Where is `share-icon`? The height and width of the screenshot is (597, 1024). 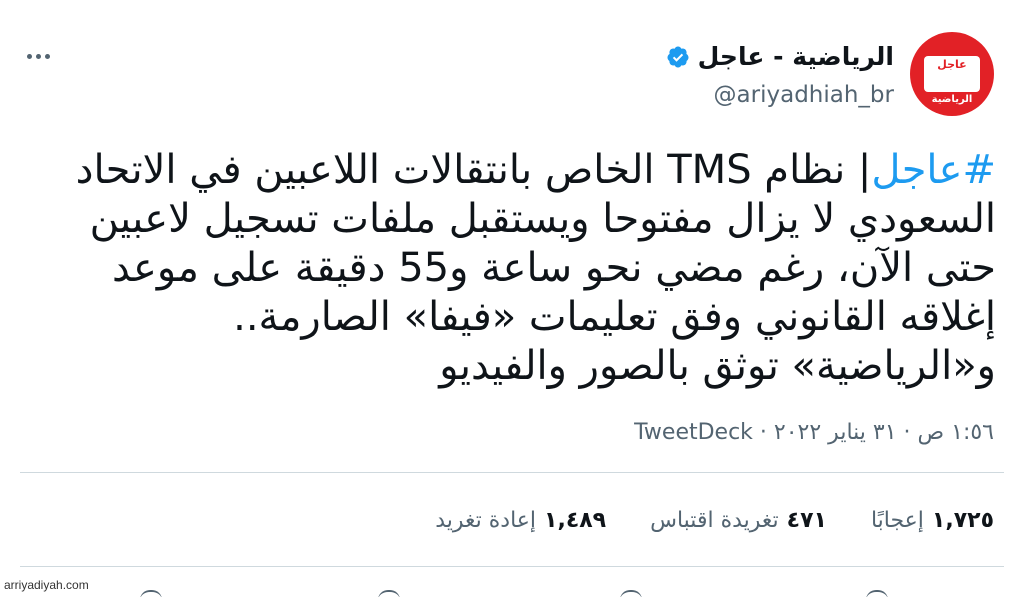 share-icon is located at coordinates (877, 593).